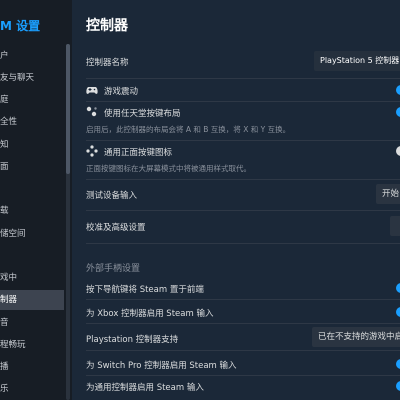  I want to click on sidebar-item: 知, so click(32, 145).